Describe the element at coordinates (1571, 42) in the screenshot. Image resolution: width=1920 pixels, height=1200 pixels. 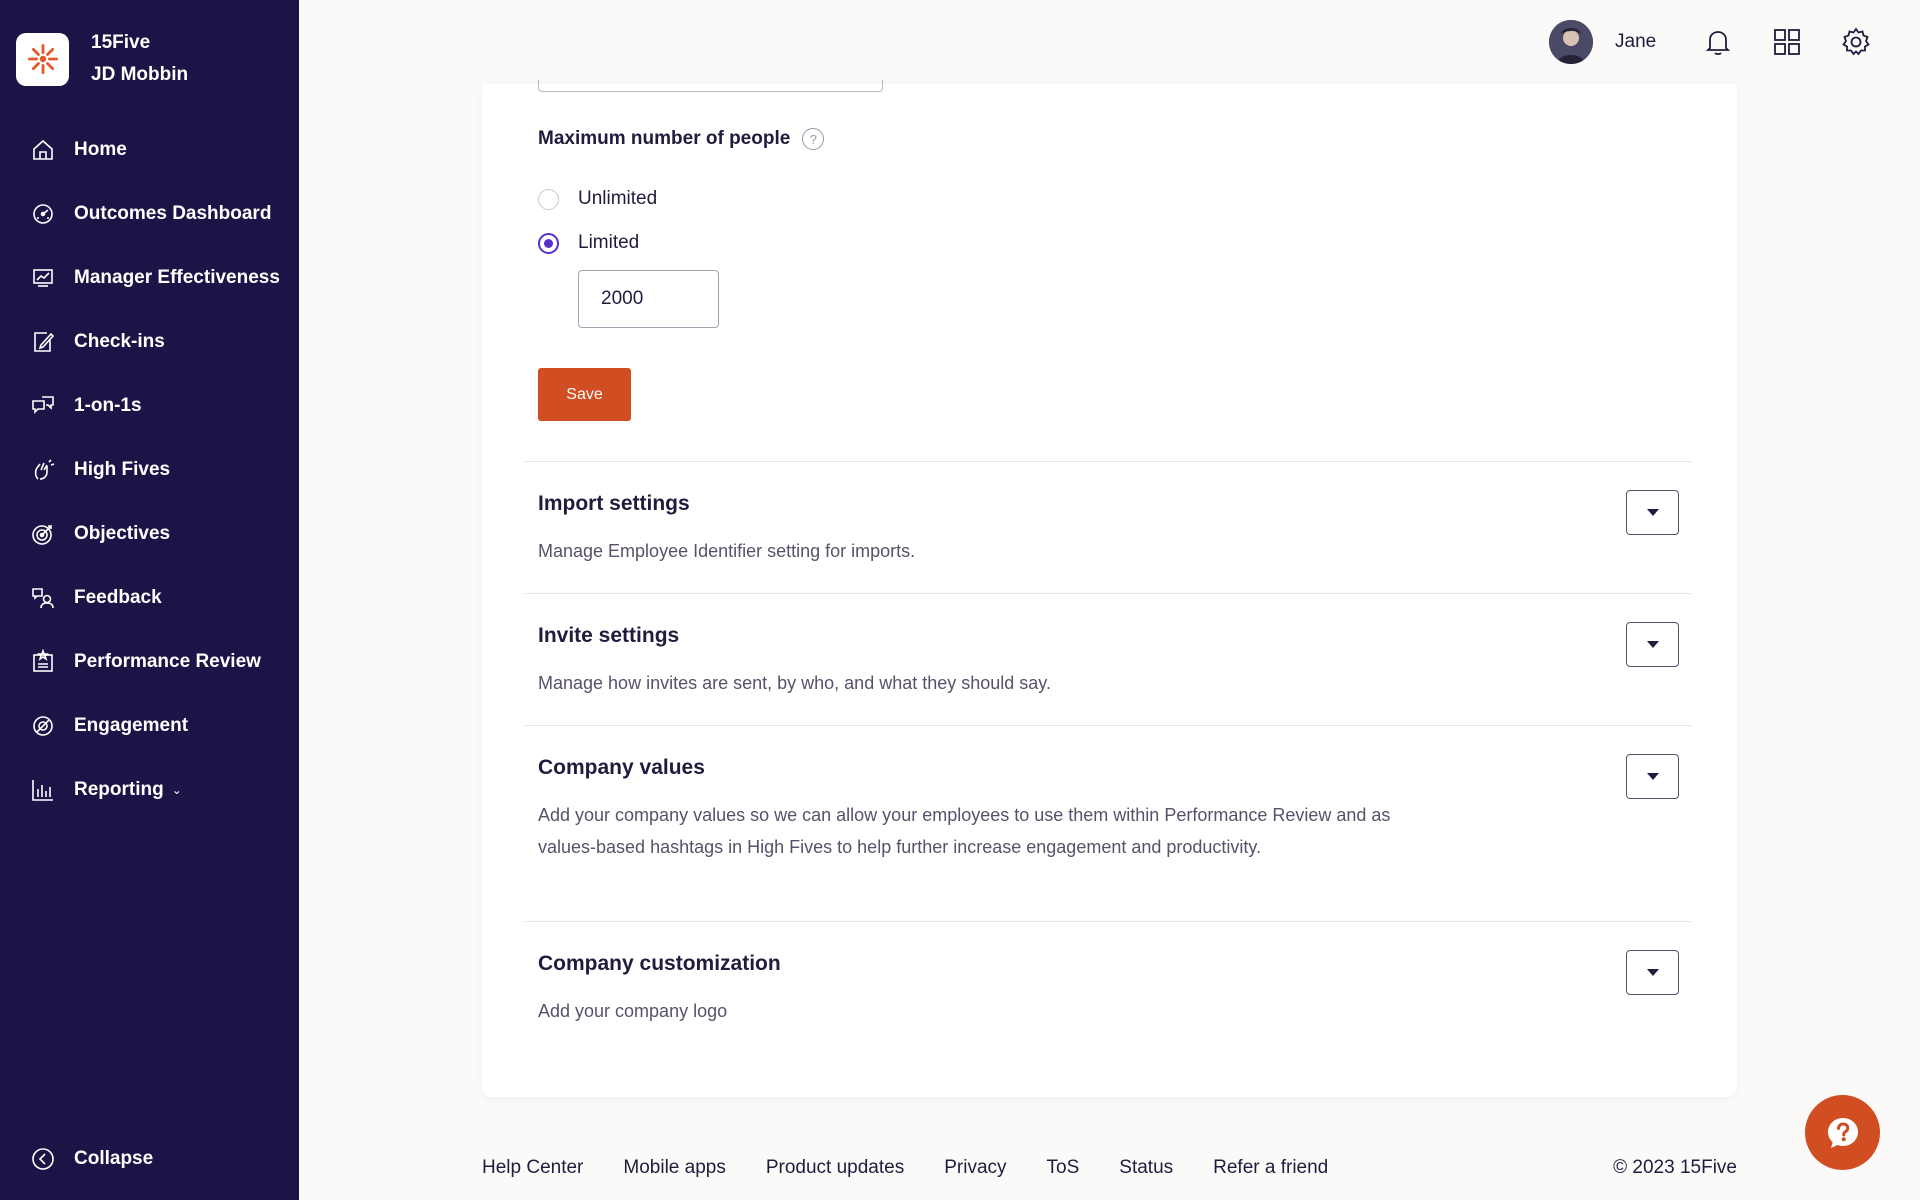
I see `avatar` at that location.